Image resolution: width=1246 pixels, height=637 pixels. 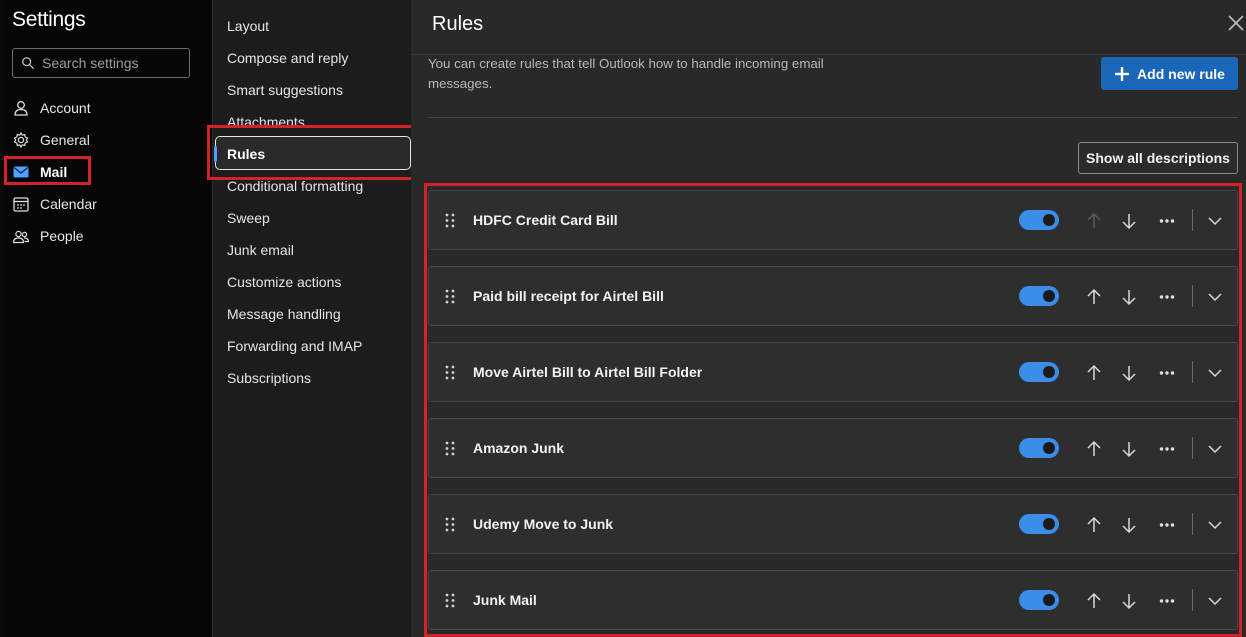 I want to click on rules-annotation-highlight, so click(x=313, y=152).